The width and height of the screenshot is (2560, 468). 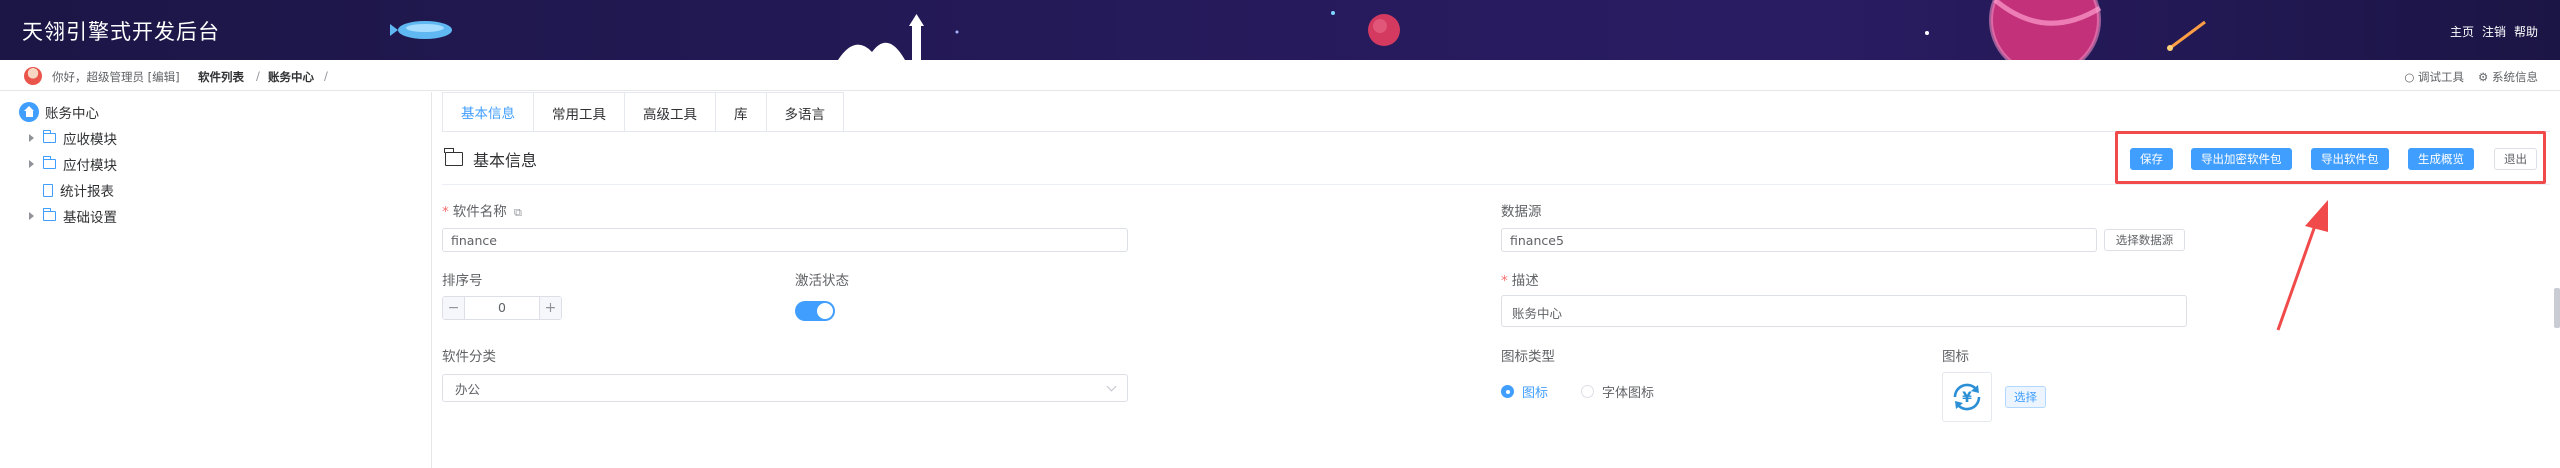 I want to click on copy-icon: ⧉, so click(x=518, y=212).